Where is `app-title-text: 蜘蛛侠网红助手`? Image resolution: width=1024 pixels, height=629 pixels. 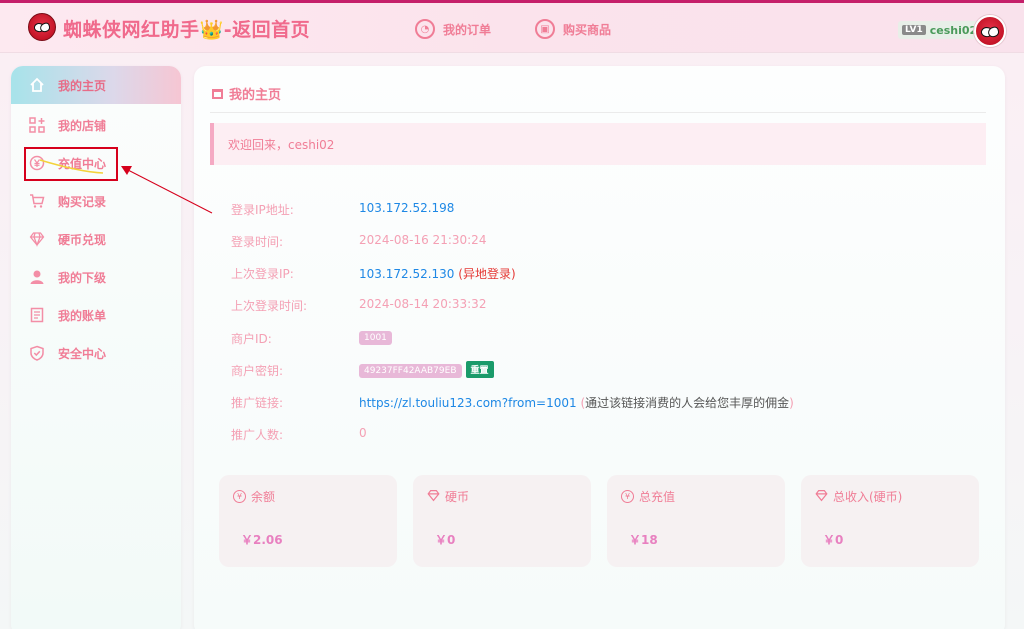 app-title-text: 蜘蛛侠网红助手 is located at coordinates (131, 30).